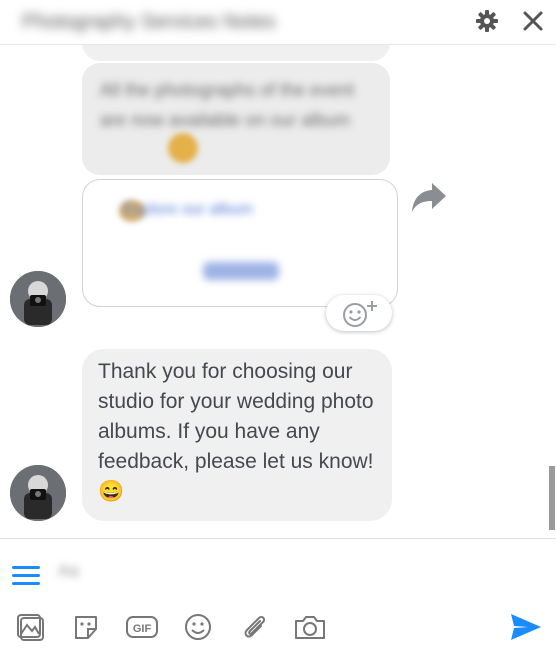 This screenshot has height=662, width=556. What do you see at coordinates (552, 498) in the screenshot?
I see `scrollbar` at bounding box center [552, 498].